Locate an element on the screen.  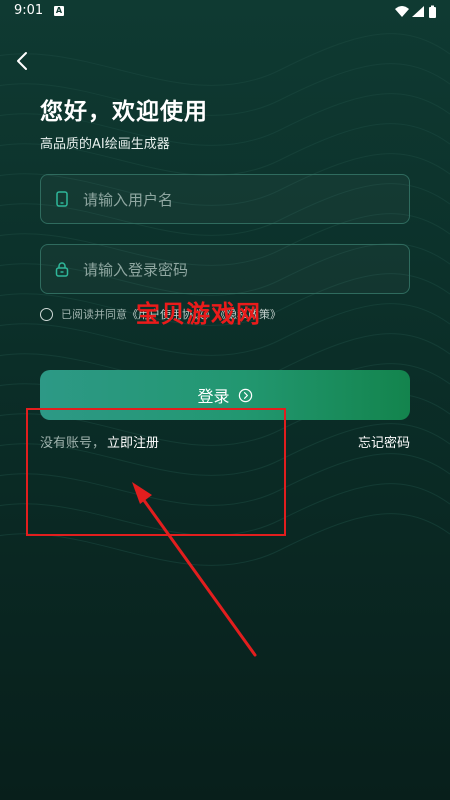
password-field is located at coordinates (225, 269).